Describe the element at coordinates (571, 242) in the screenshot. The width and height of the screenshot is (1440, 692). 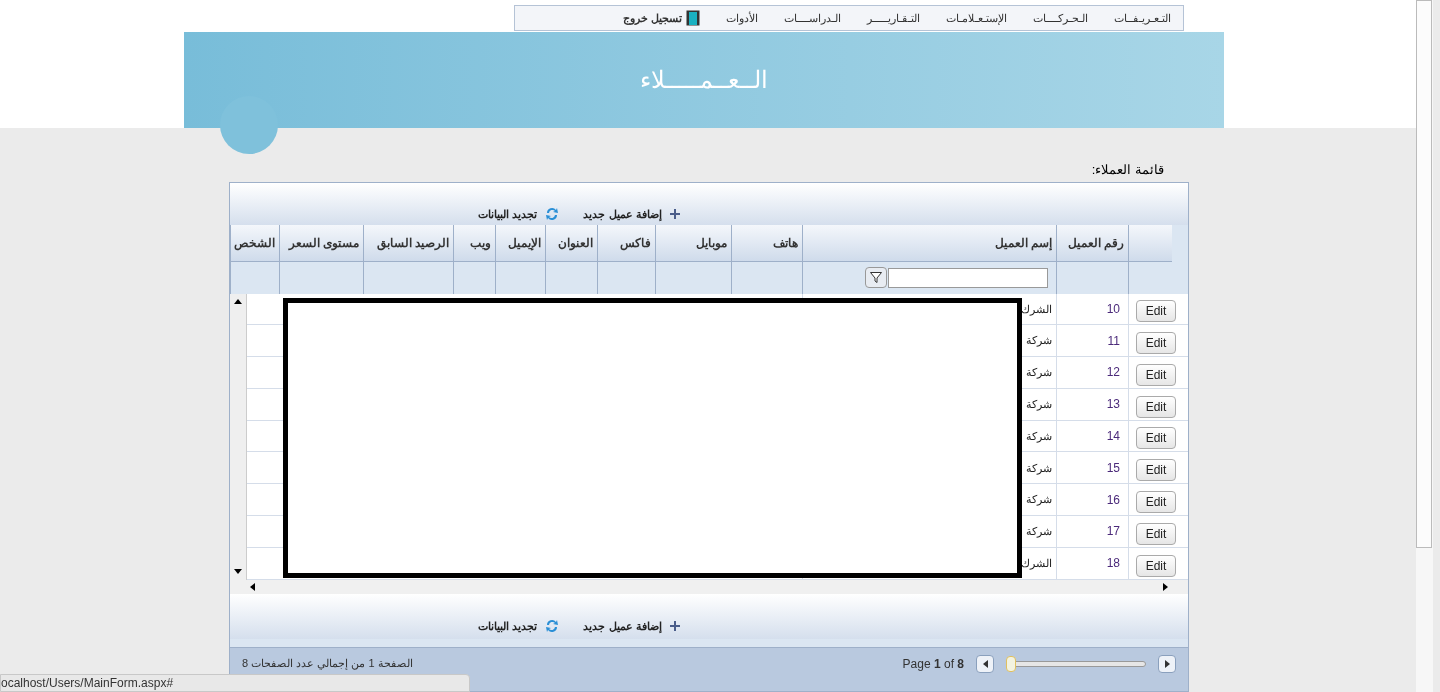
I see `column-header: العنوان` at that location.